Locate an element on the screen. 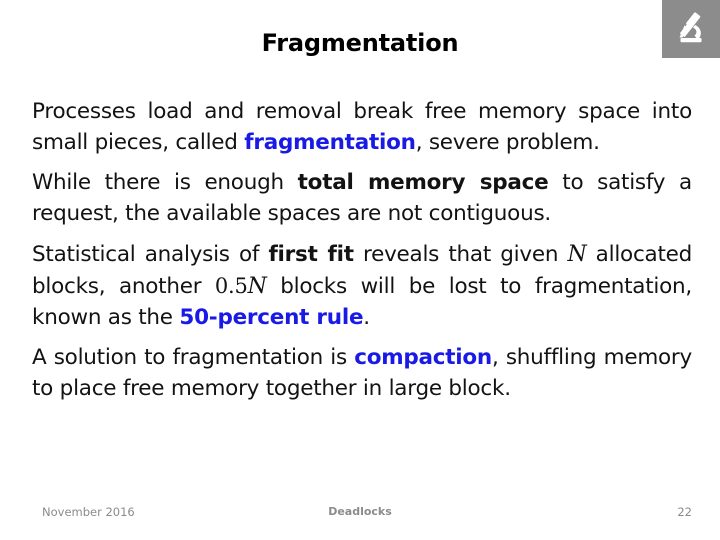 Image resolution: width=720 pixels, height=540 pixels. text-run: Statistical analysis of is located at coordinates (150, 254).